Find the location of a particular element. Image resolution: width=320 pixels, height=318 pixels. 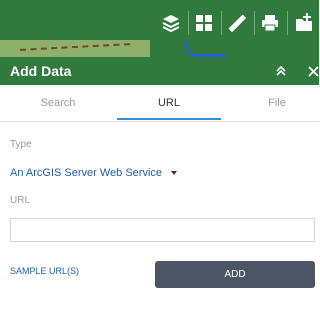

sample-urls-link: SAMPLE URL(S) is located at coordinates (44, 271).